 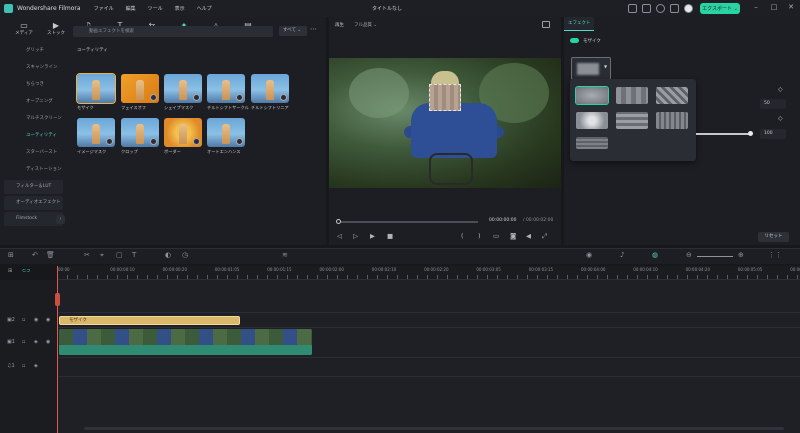 What do you see at coordinates (270, 93) in the screenshot?
I see `effect-card: チルトシフトリニア` at bounding box center [270, 93].